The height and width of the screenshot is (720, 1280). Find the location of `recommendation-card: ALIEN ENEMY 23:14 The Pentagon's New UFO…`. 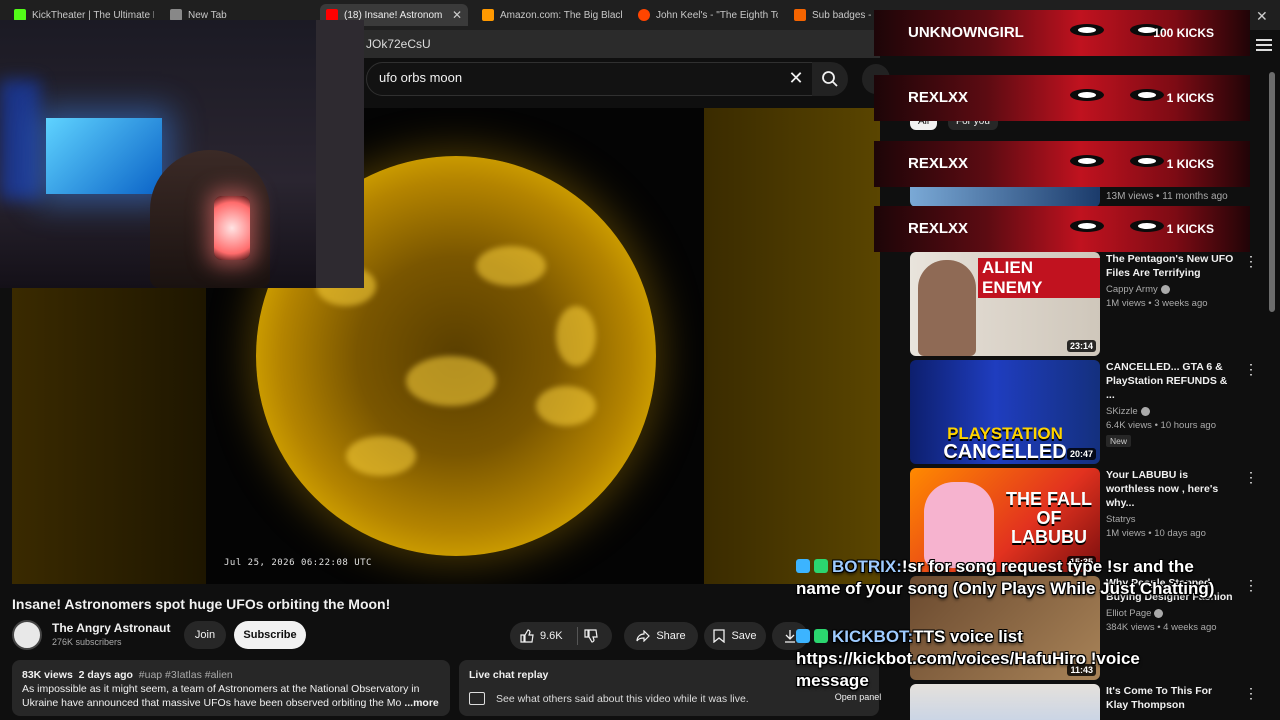

recommendation-card: ALIEN ENEMY 23:14 The Pentagon's New UFO… is located at coordinates (1084, 304).